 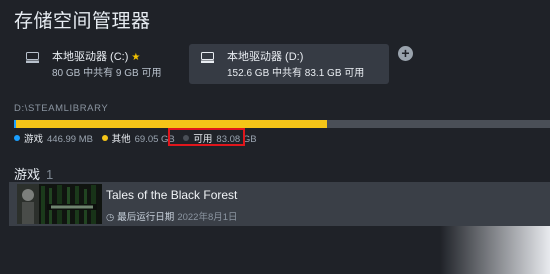 I want to click on add-drive-button: +, so click(x=405, y=53).